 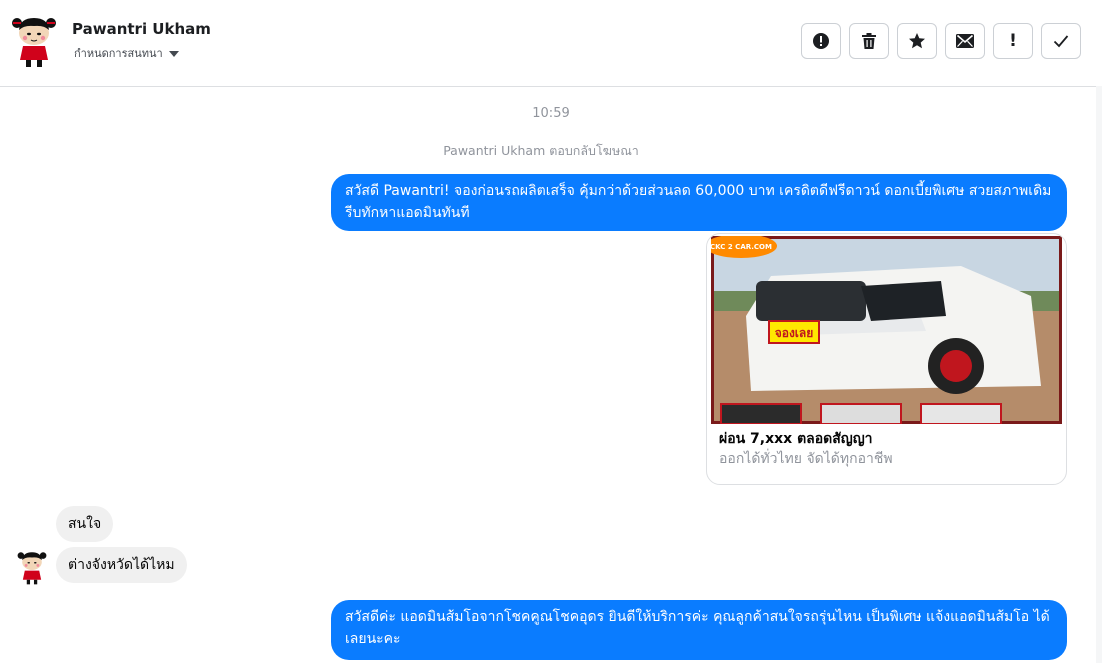 I want to click on envelope-icon, so click(x=965, y=41).